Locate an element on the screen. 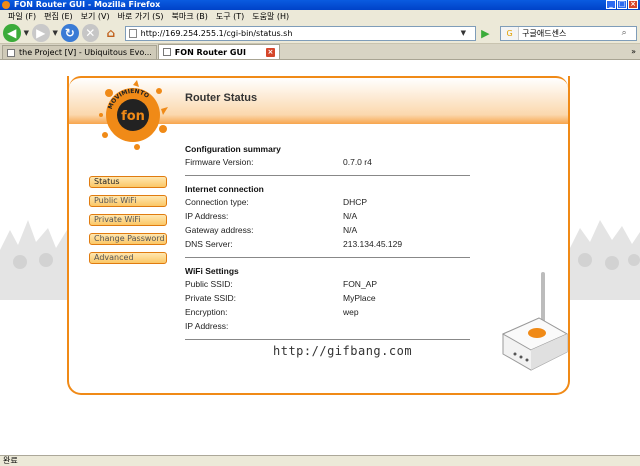 The height and width of the screenshot is (466, 640). back-arrow-icon: ◀ is located at coordinates (12, 33).